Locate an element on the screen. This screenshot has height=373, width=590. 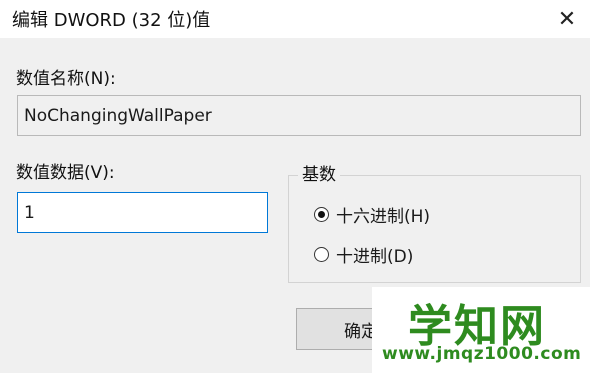
close-icon: ✕ is located at coordinates (567, 19).